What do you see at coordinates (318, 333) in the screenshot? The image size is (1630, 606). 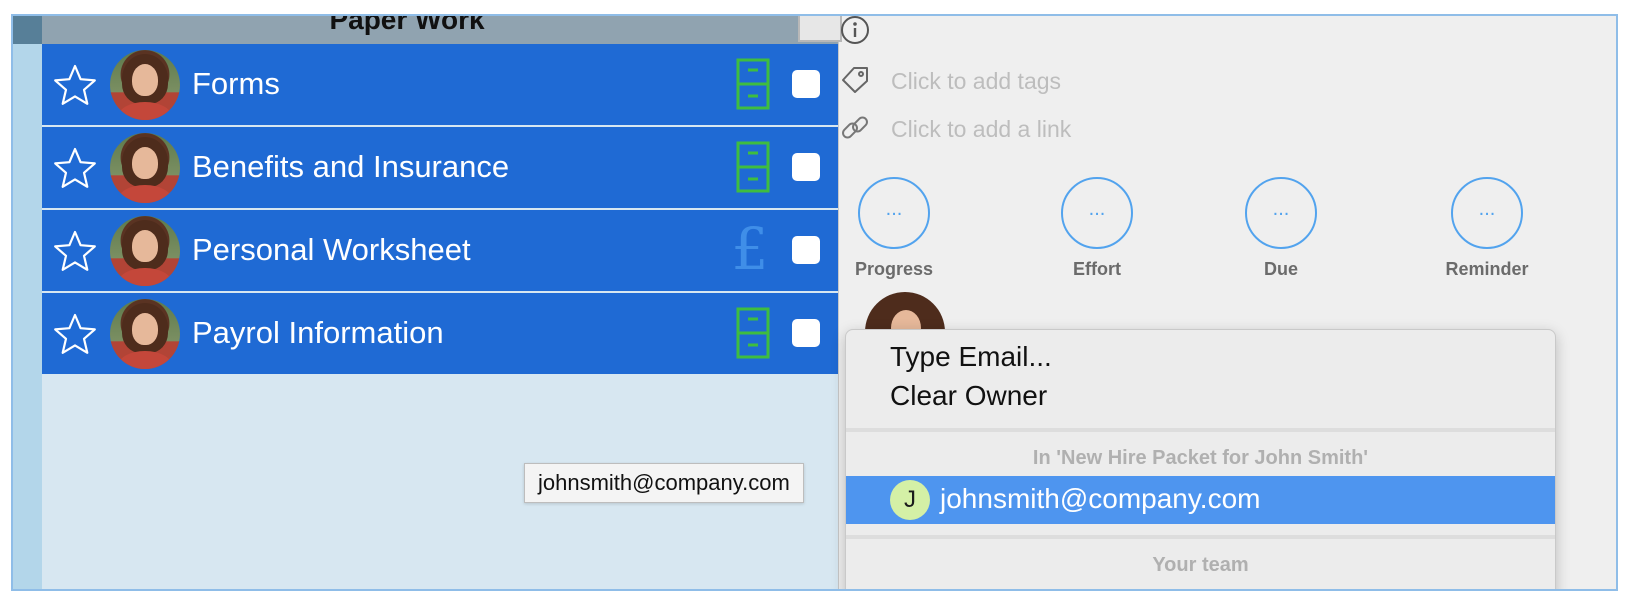 I see `task-label: Payrol Information` at bounding box center [318, 333].